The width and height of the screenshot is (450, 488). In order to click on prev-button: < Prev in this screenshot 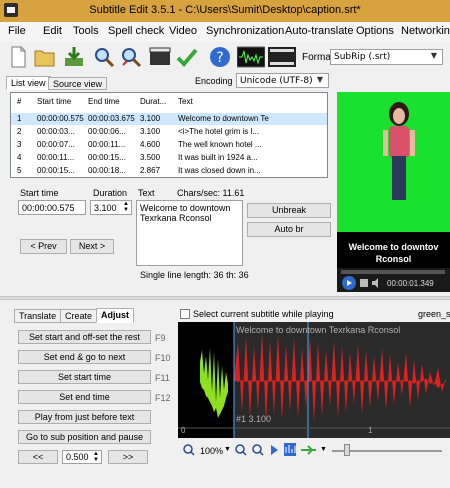, I will do `click(43, 246)`.